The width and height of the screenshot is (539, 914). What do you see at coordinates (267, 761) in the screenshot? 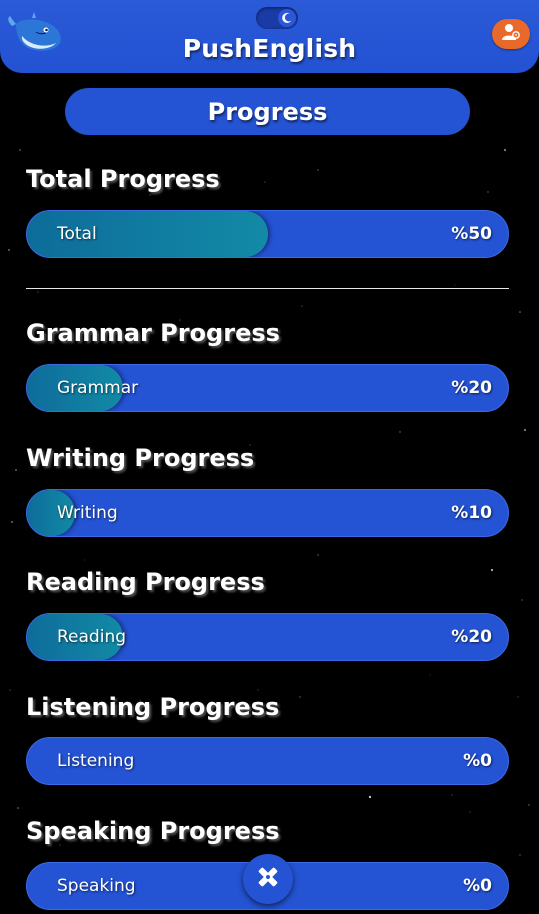
I see `listening-progress-bar: Listening %0` at bounding box center [267, 761].